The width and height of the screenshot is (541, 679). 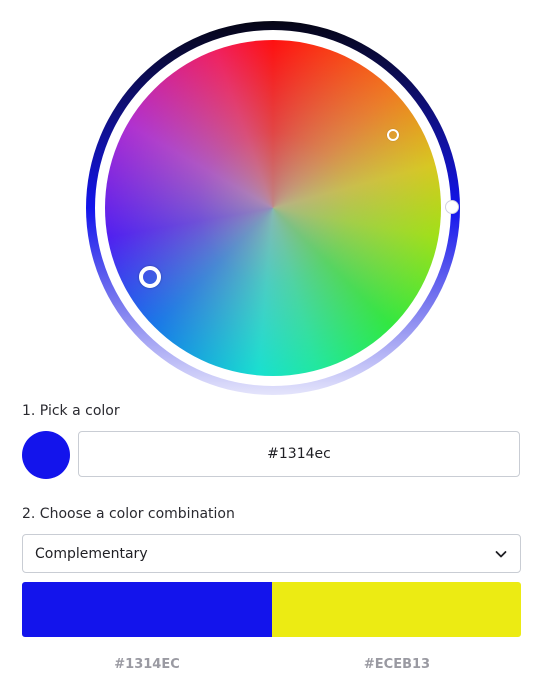 What do you see at coordinates (46, 455) in the screenshot?
I see `selected-color-swatch` at bounding box center [46, 455].